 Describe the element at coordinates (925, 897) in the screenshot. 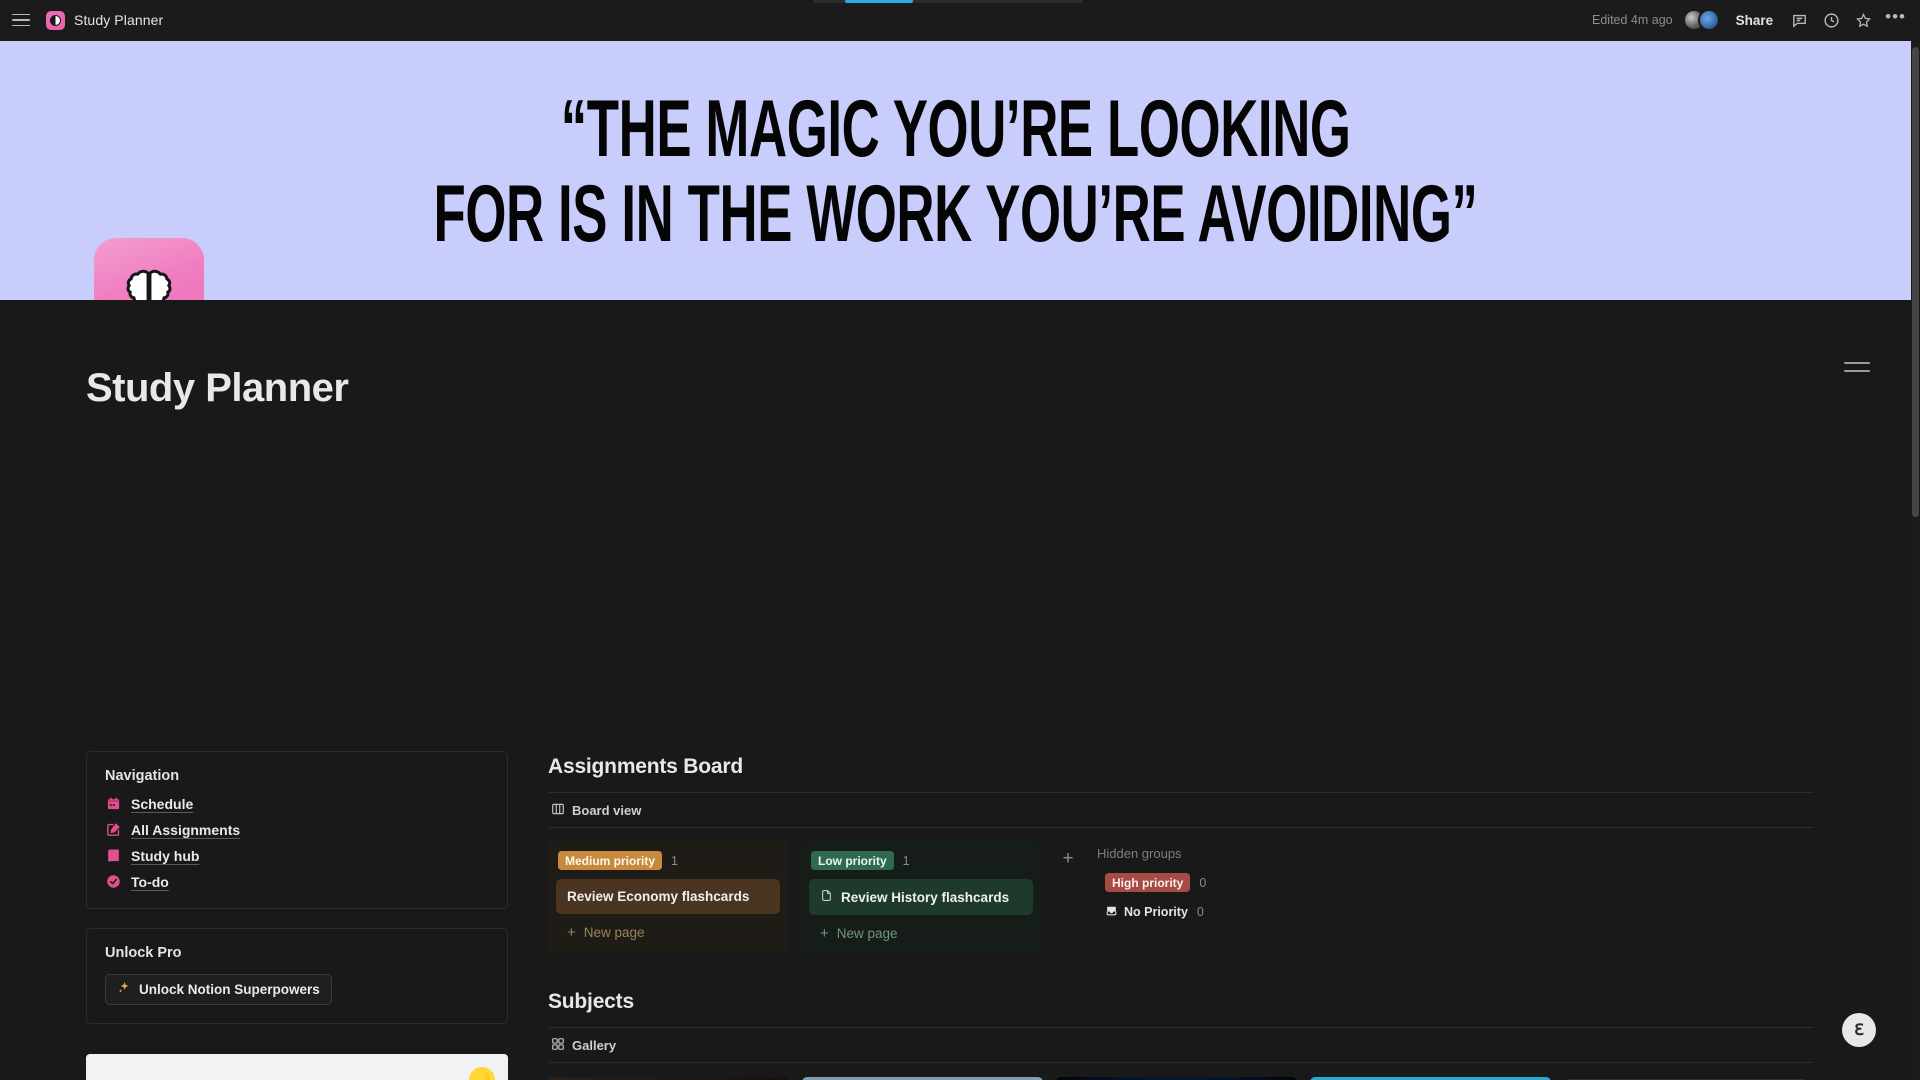

I see `board-card-title: Review History flashcards` at that location.